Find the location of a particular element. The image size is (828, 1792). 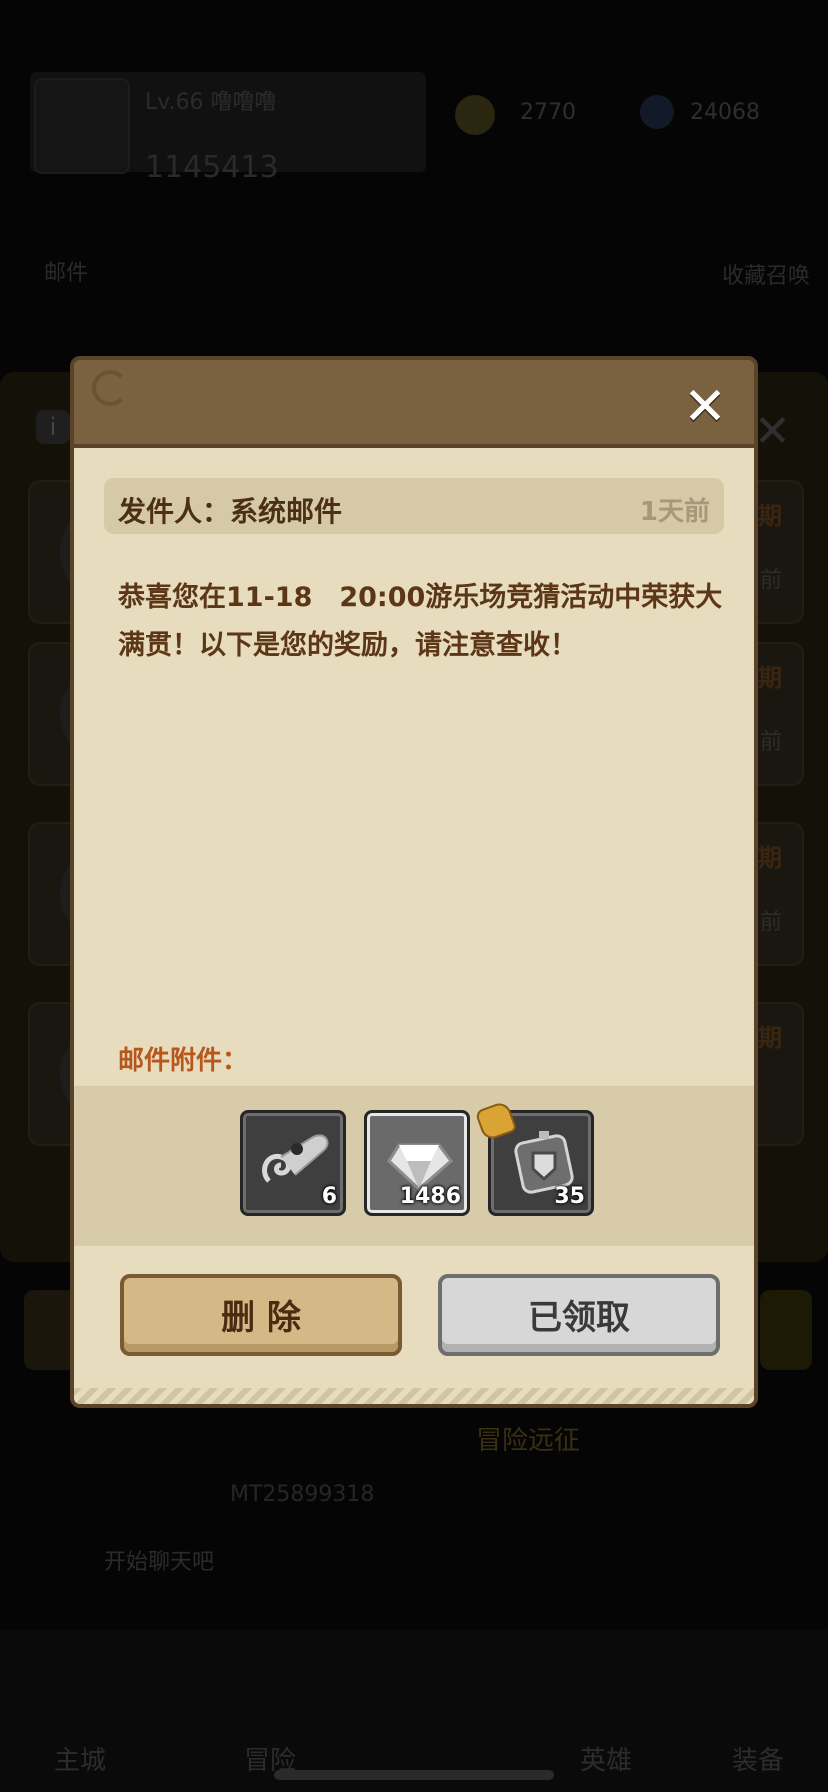

mail-menu-label: 邮件 is located at coordinates (66, 273).